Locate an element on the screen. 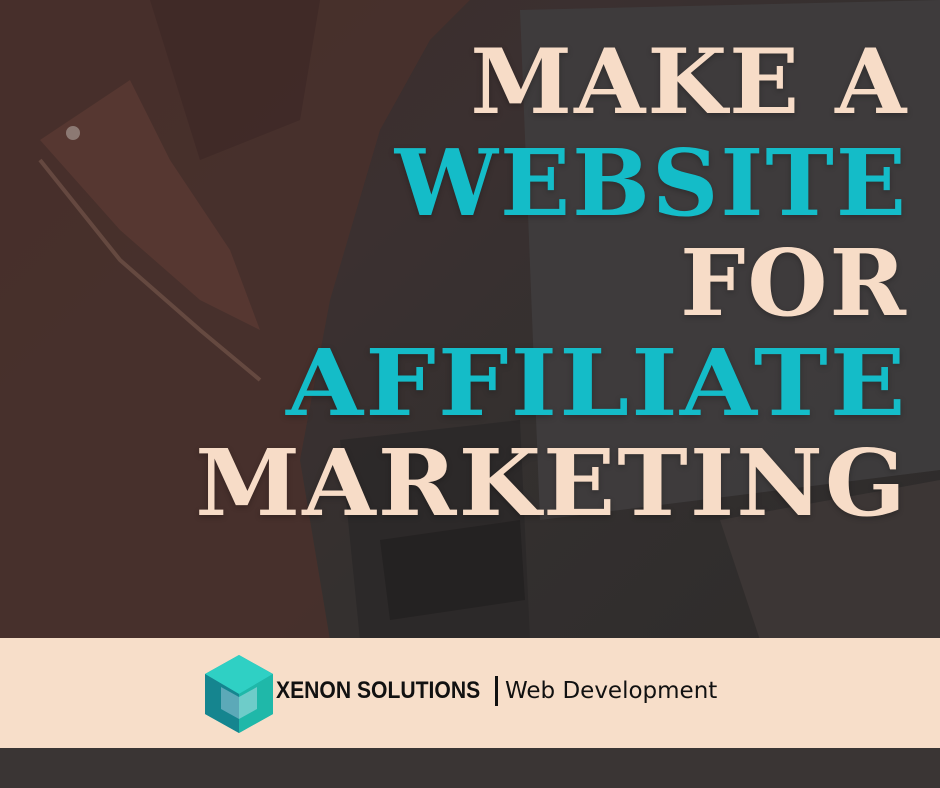  headline-line-3: FOR is located at coordinates (794, 283).